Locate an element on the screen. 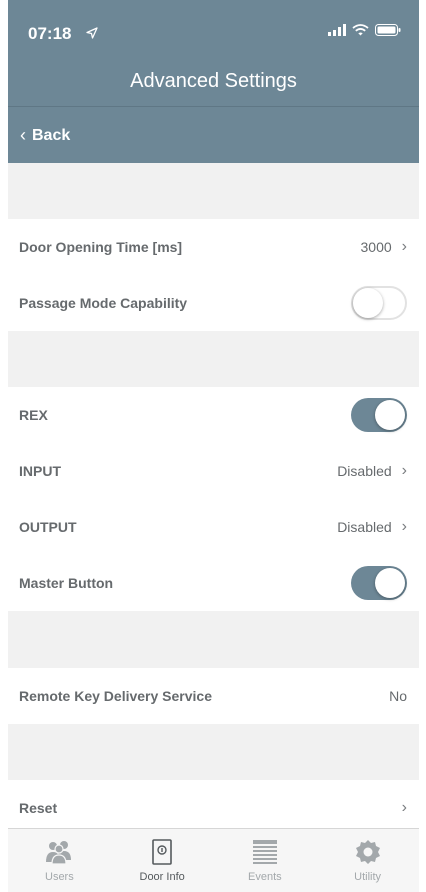  title-bar: Advanced Settings is located at coordinates (213, 84).